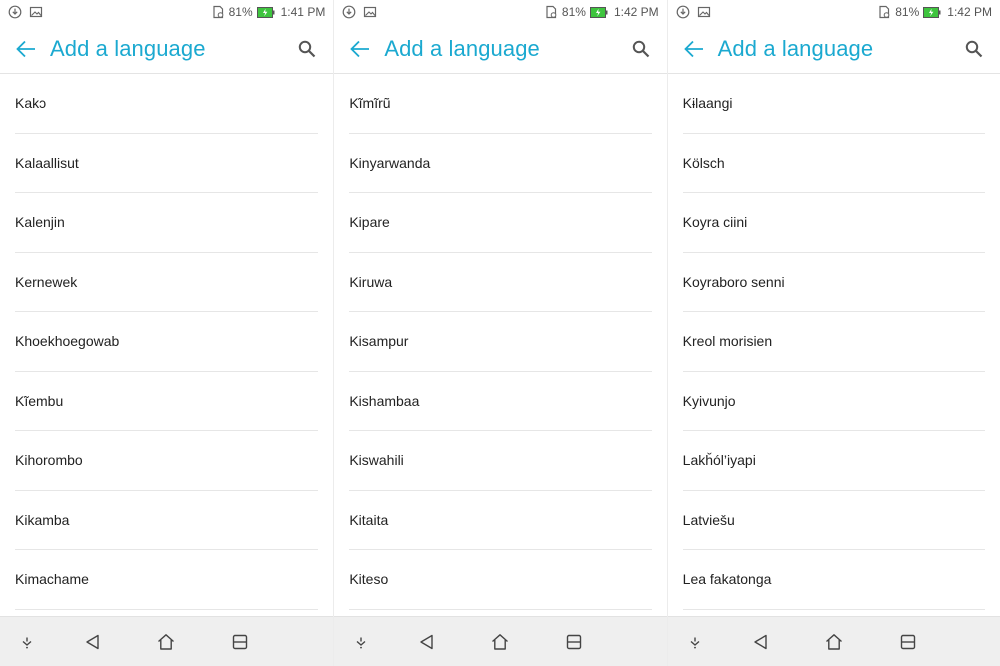  What do you see at coordinates (833, 580) in the screenshot?
I see `language-item: Lea fakatonga` at bounding box center [833, 580].